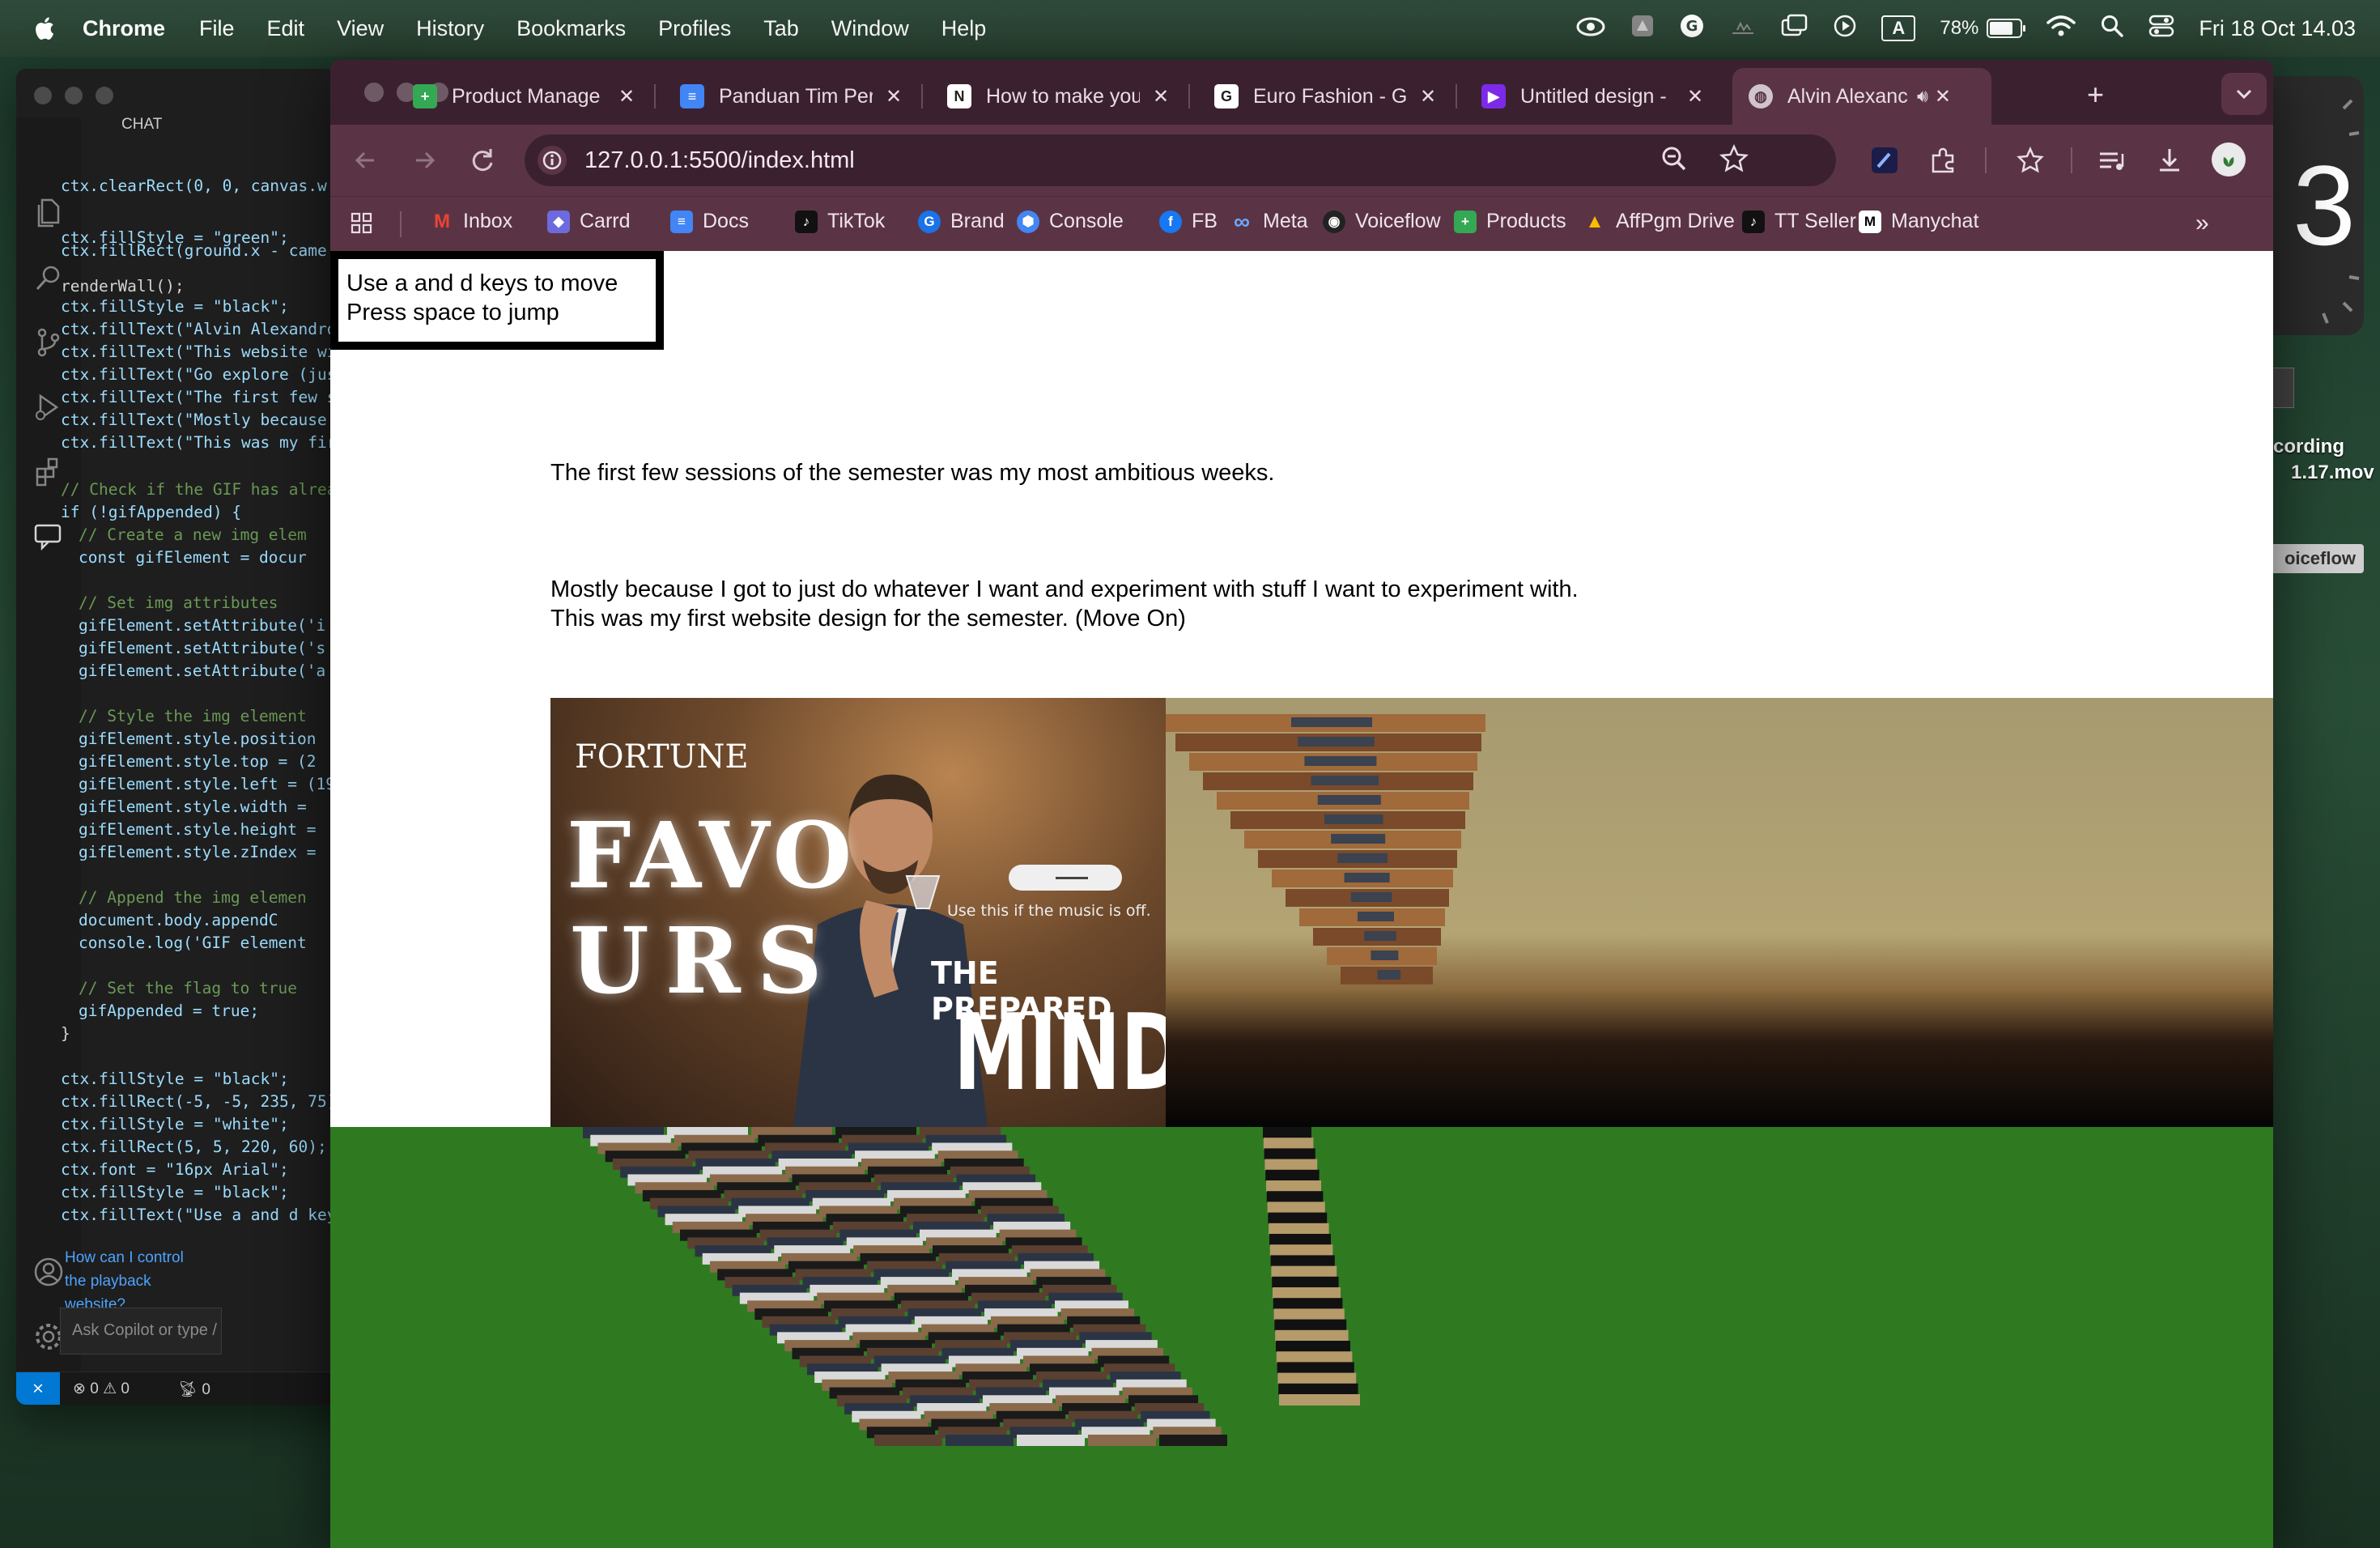 The image size is (2380, 1548). Describe the element at coordinates (1594, 96) in the screenshot. I see `tab-5: ▶ Untitled design - ✕` at that location.